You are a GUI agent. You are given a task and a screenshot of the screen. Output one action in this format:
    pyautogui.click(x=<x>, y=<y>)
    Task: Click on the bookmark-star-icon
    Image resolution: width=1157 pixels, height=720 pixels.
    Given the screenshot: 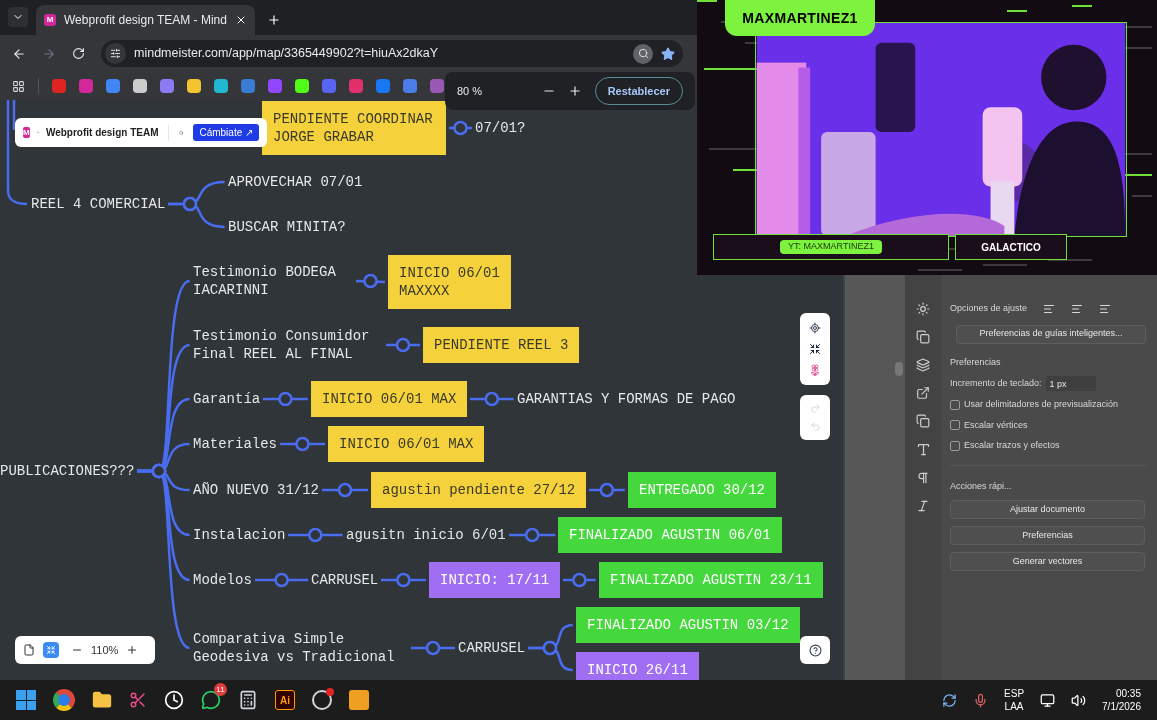 What is the action you would take?
    pyautogui.click(x=668, y=53)
    